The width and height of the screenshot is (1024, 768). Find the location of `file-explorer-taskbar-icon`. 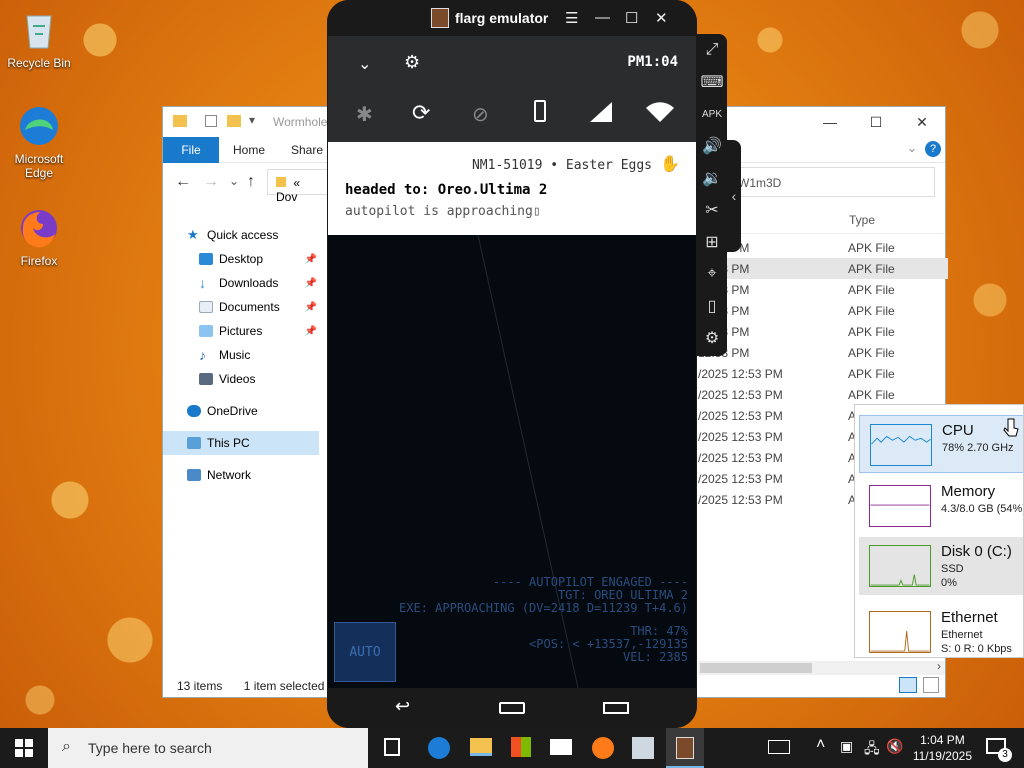

file-explorer-taskbar-icon is located at coordinates (481, 747).